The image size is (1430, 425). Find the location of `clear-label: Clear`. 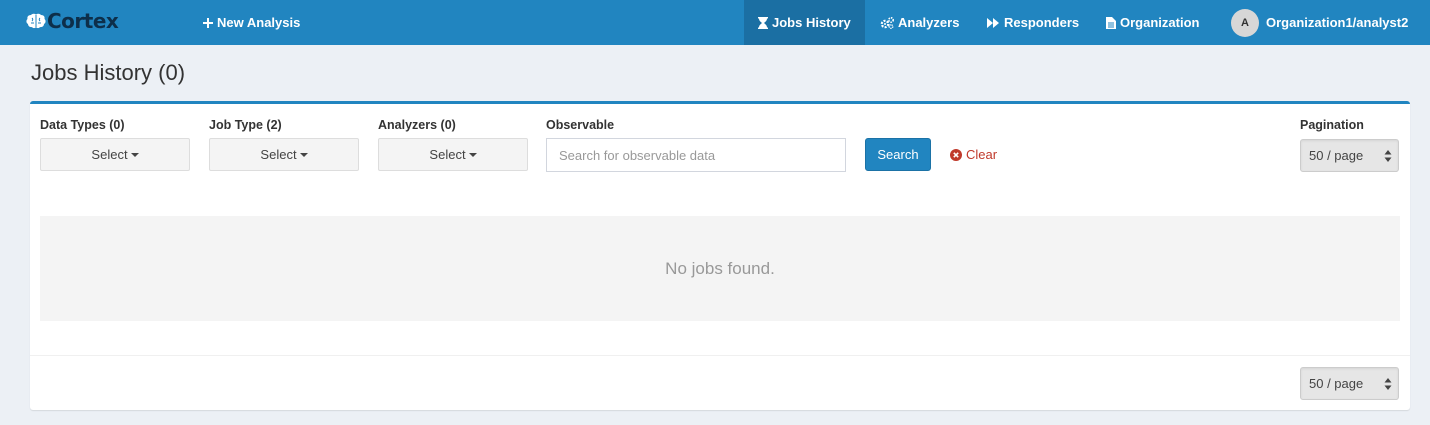

clear-label: Clear is located at coordinates (982, 154).